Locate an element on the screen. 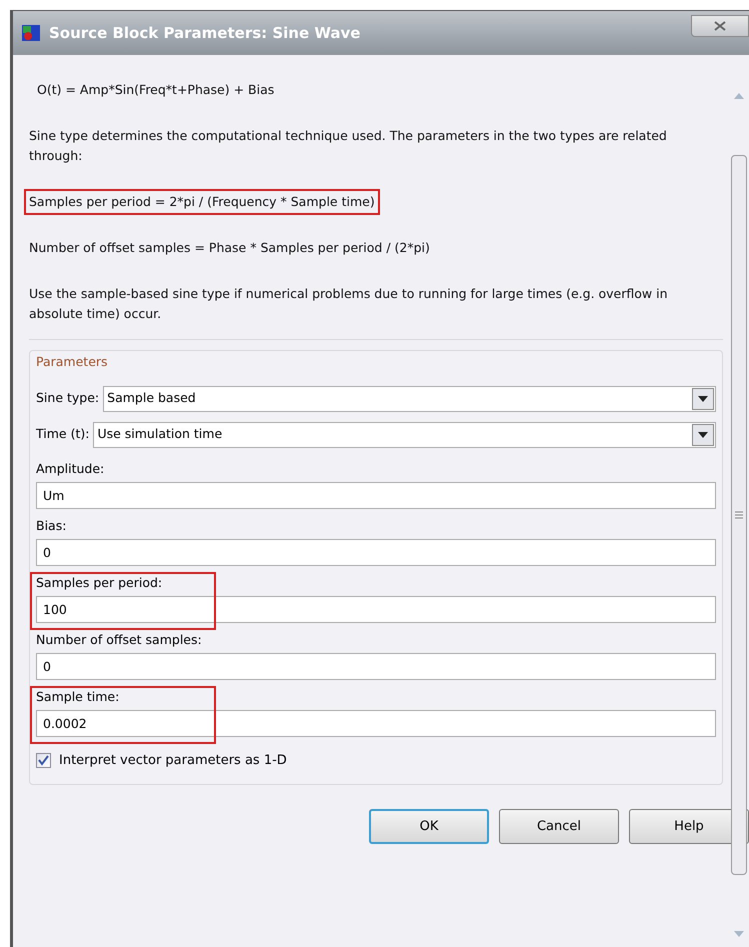 The height and width of the screenshot is (947, 749). description-text: Sine type determines the computational technique used. The parameters in the two types are related through: is located at coordinates (348, 146).